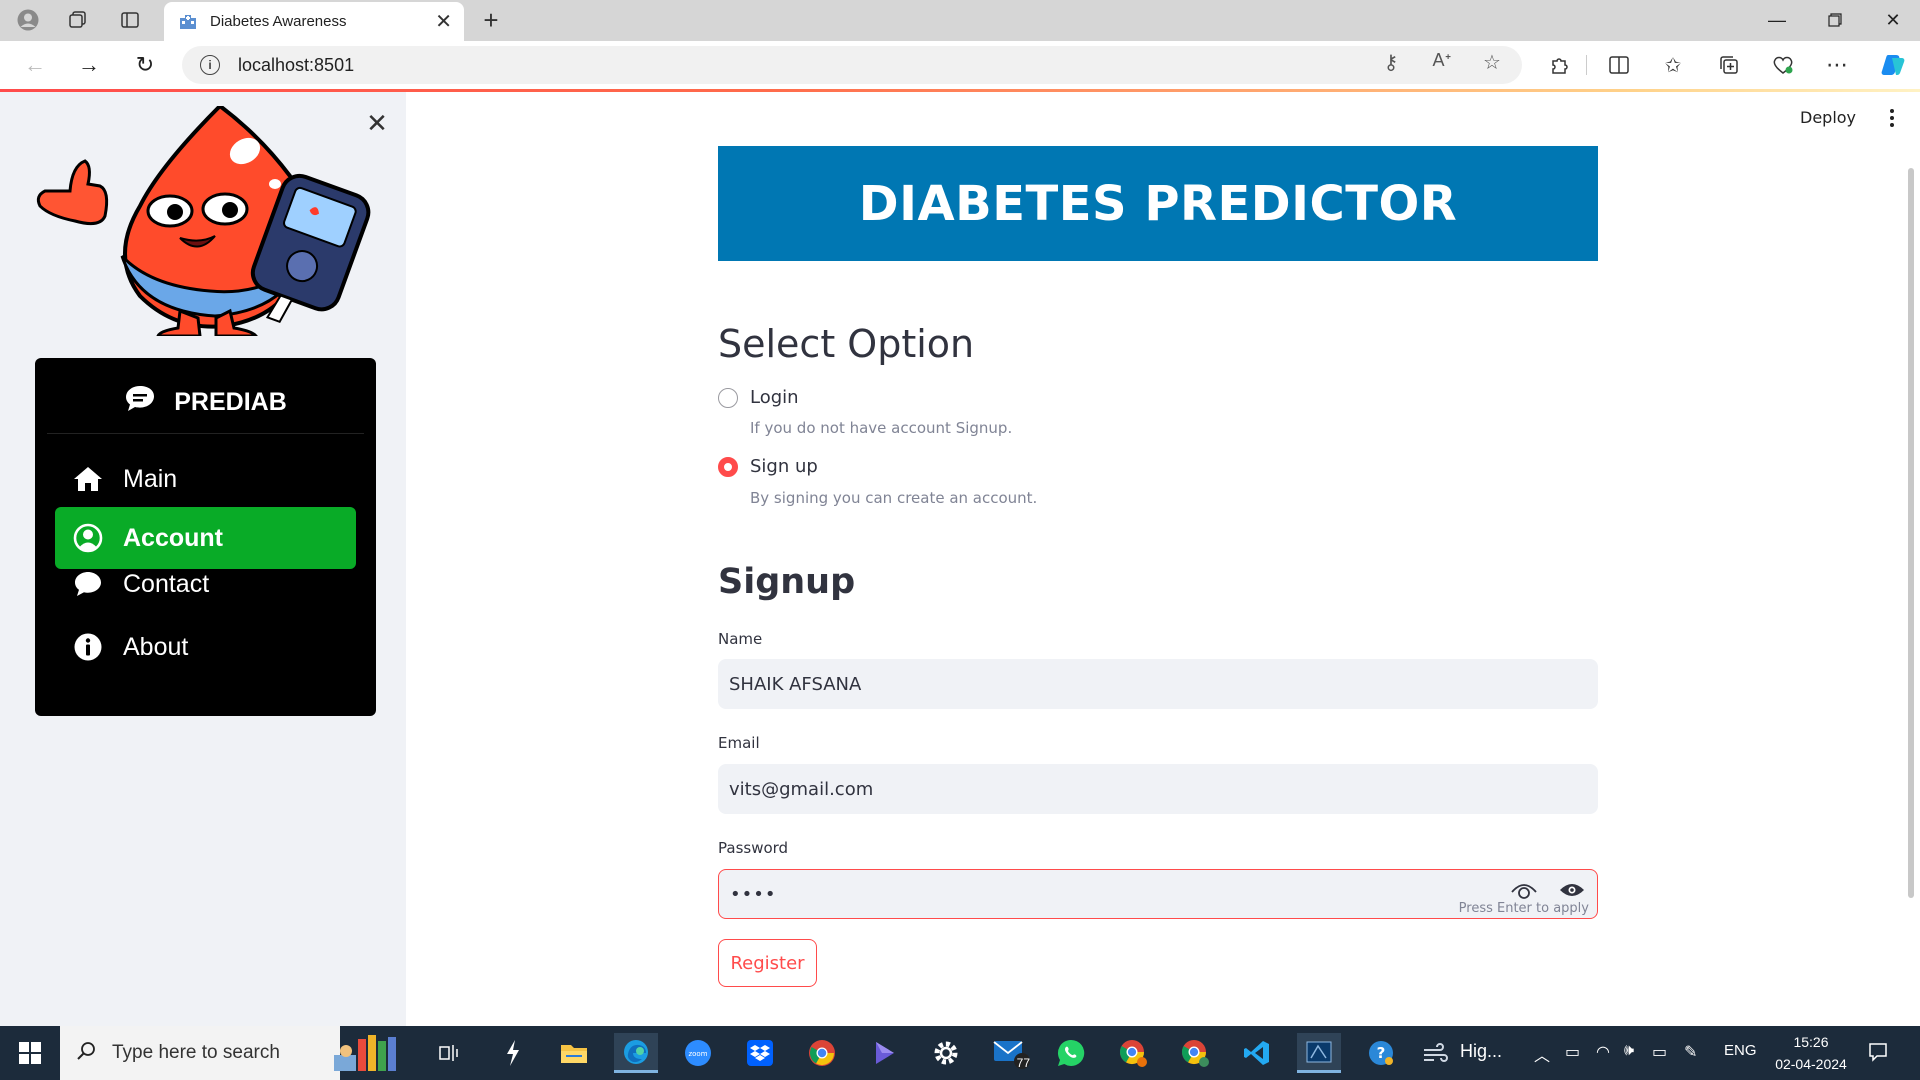 This screenshot has height=1080, width=1920. Describe the element at coordinates (1195, 1053) in the screenshot. I see `chrome-profile-2-icon` at that location.